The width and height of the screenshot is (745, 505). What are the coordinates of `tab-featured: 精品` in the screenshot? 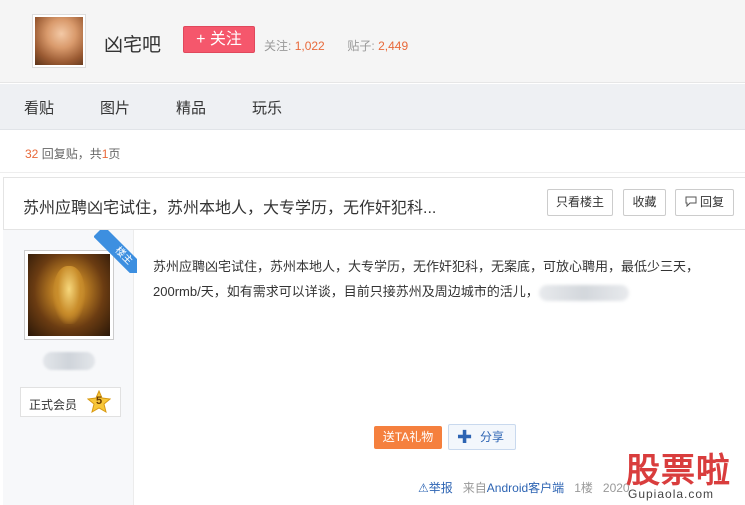 It's located at (191, 107).